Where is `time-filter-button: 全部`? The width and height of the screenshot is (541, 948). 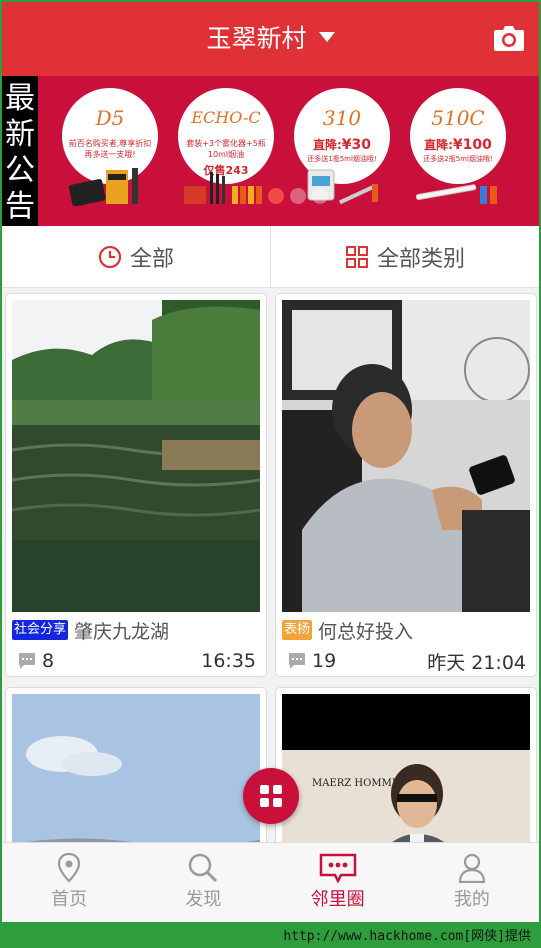
time-filter-button: 全部 is located at coordinates (136, 257).